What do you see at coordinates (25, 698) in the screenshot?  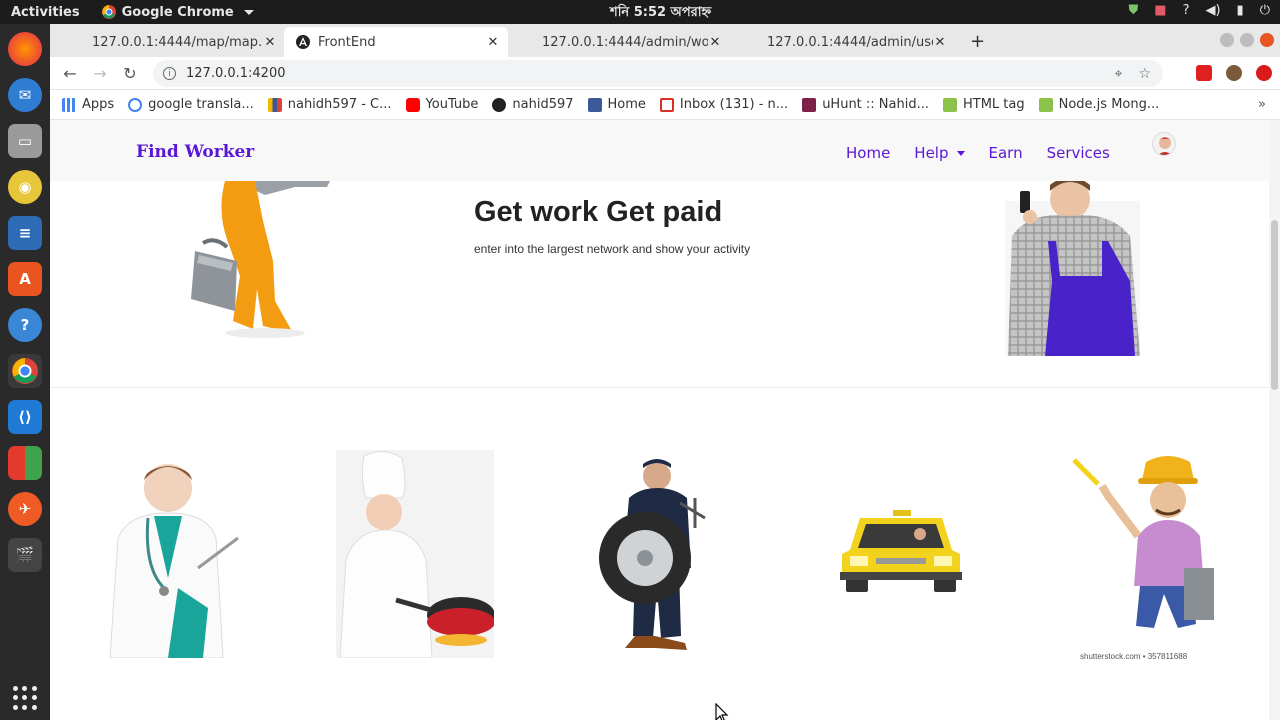 I see `show-applications-icon` at bounding box center [25, 698].